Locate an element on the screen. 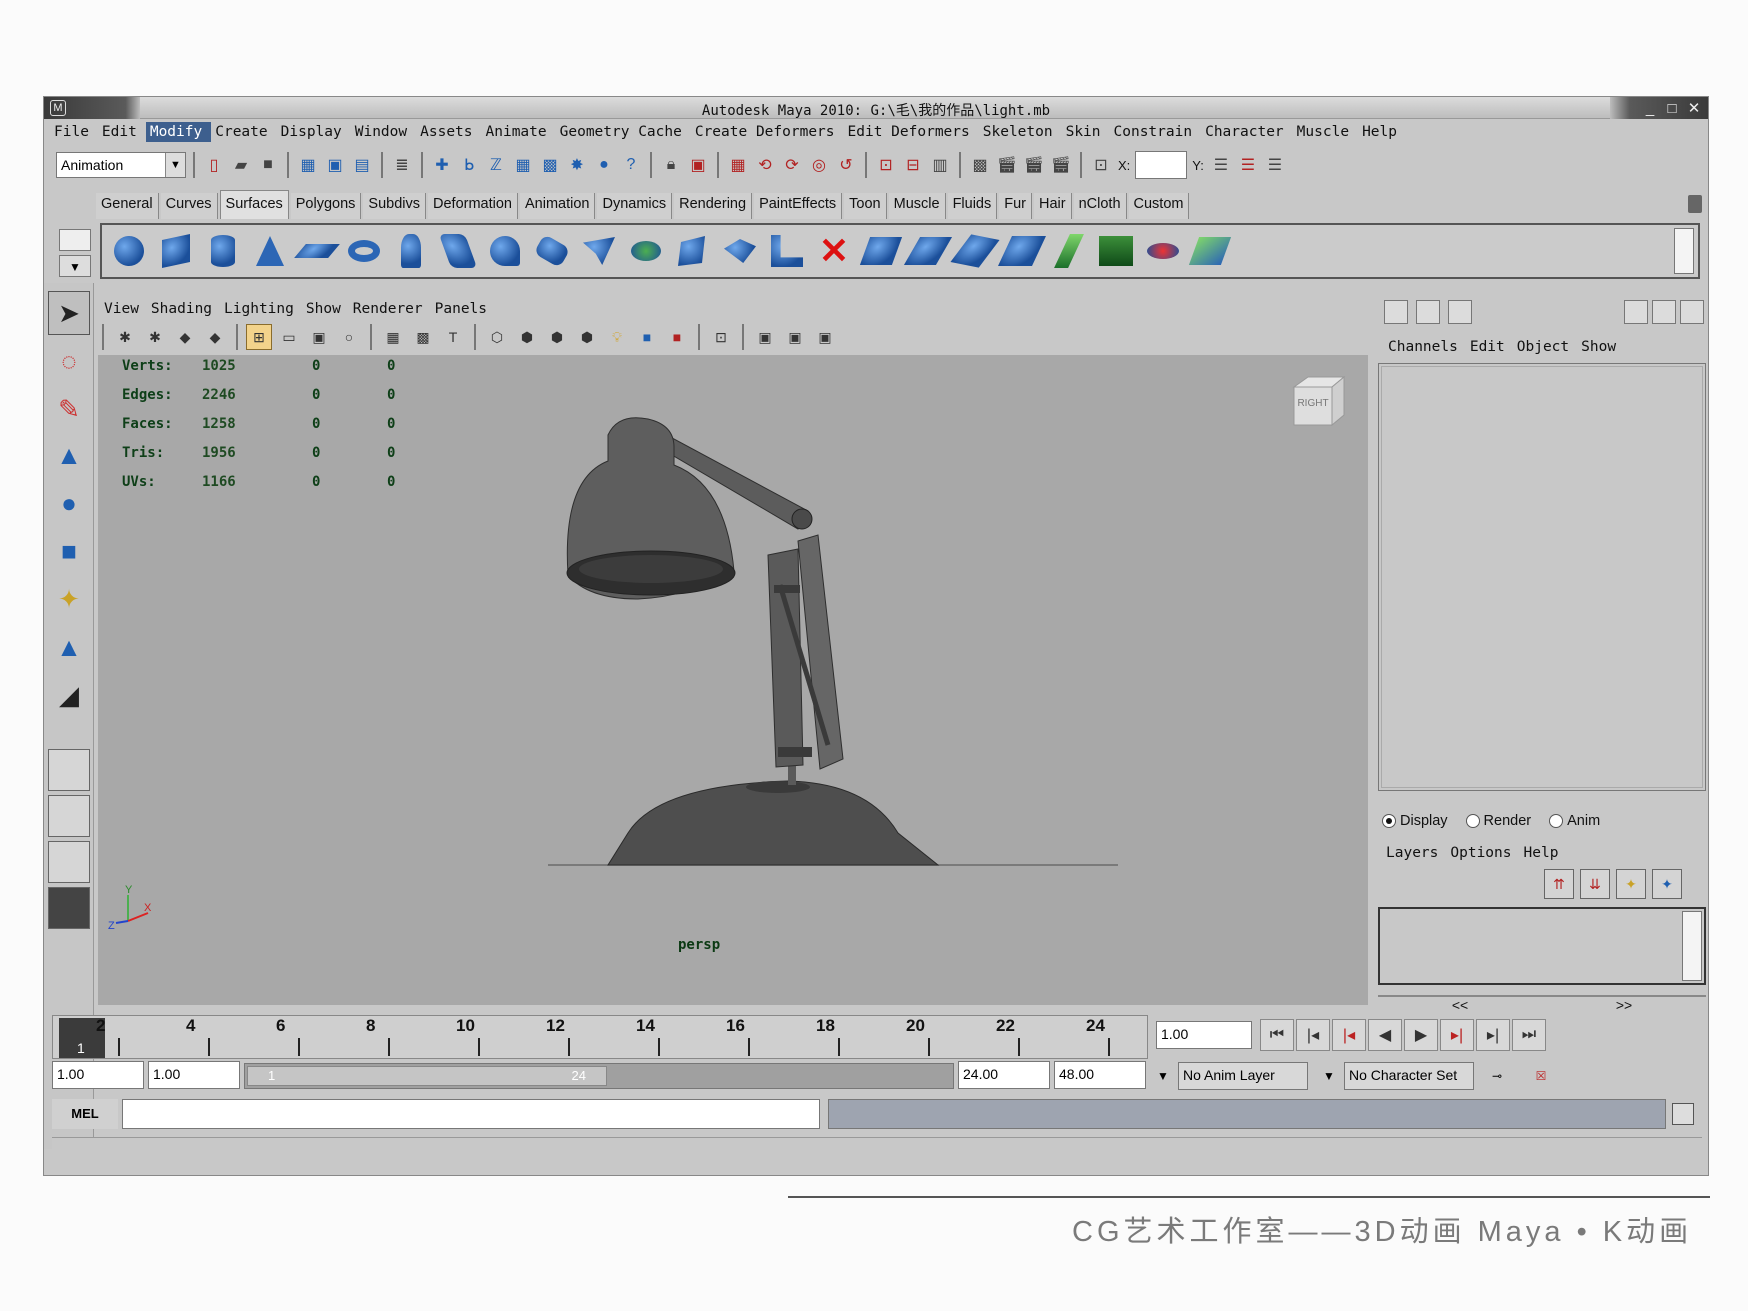 This screenshot has width=1748, height=1311. channel-menu-channels: Channels is located at coordinates (1423, 347).